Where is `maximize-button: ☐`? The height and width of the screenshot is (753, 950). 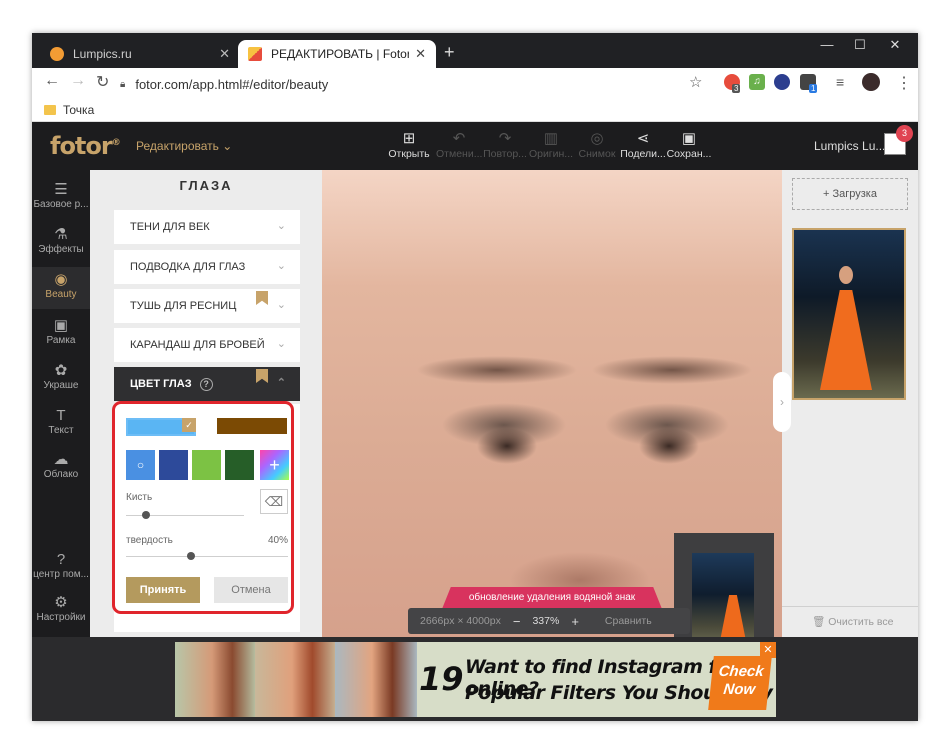 maximize-button: ☐ is located at coordinates (860, 45).